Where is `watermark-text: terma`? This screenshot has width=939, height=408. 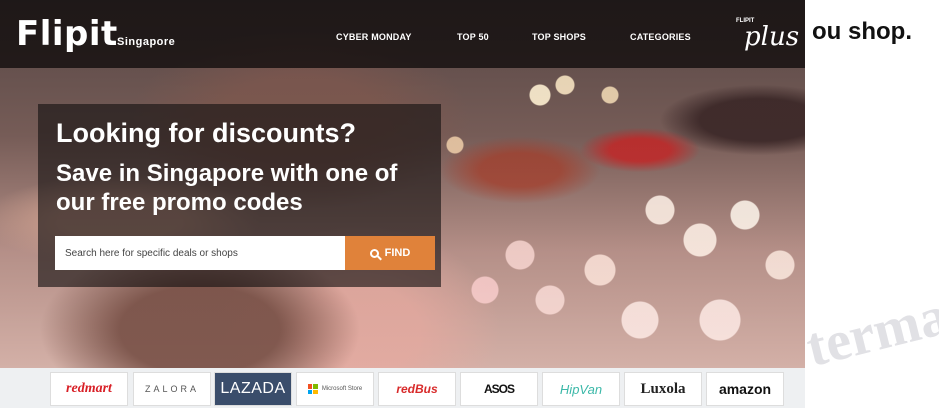
watermark-text: terma is located at coordinates (869, 332).